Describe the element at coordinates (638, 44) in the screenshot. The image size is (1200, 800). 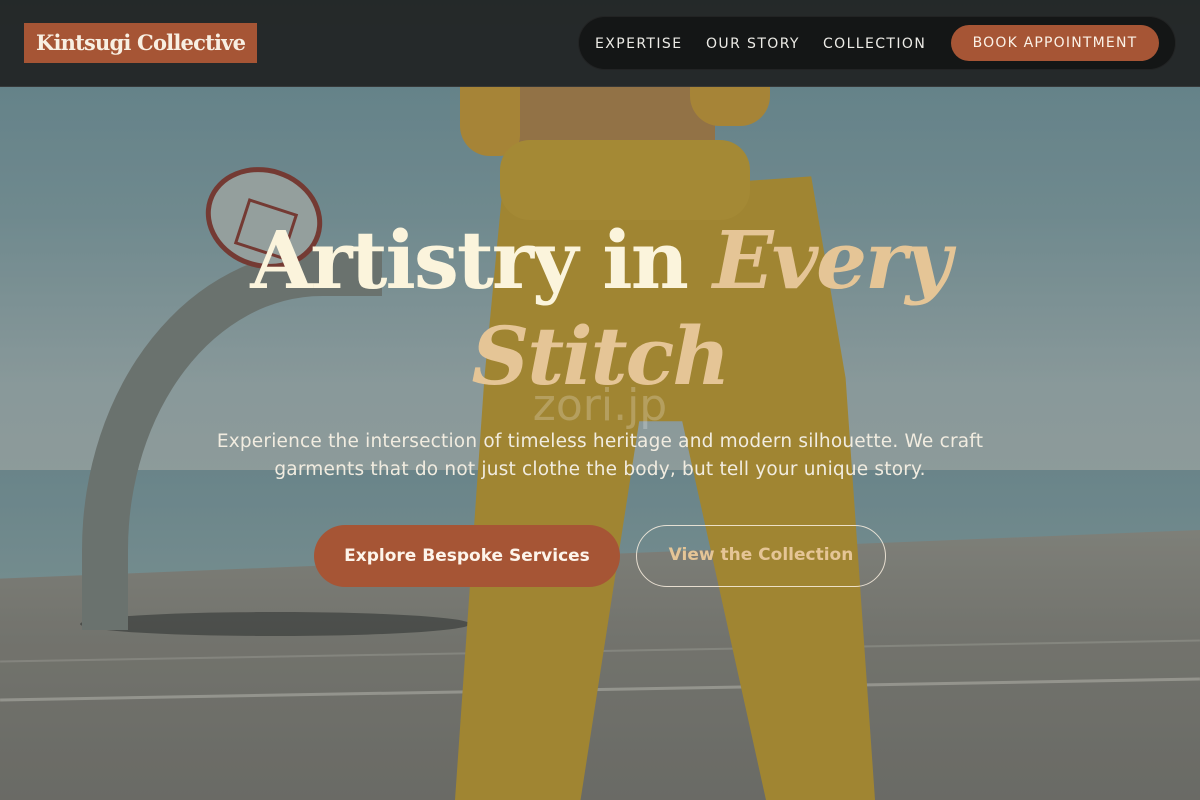
I see `nav-link-expertise: EXPERTISE` at that location.